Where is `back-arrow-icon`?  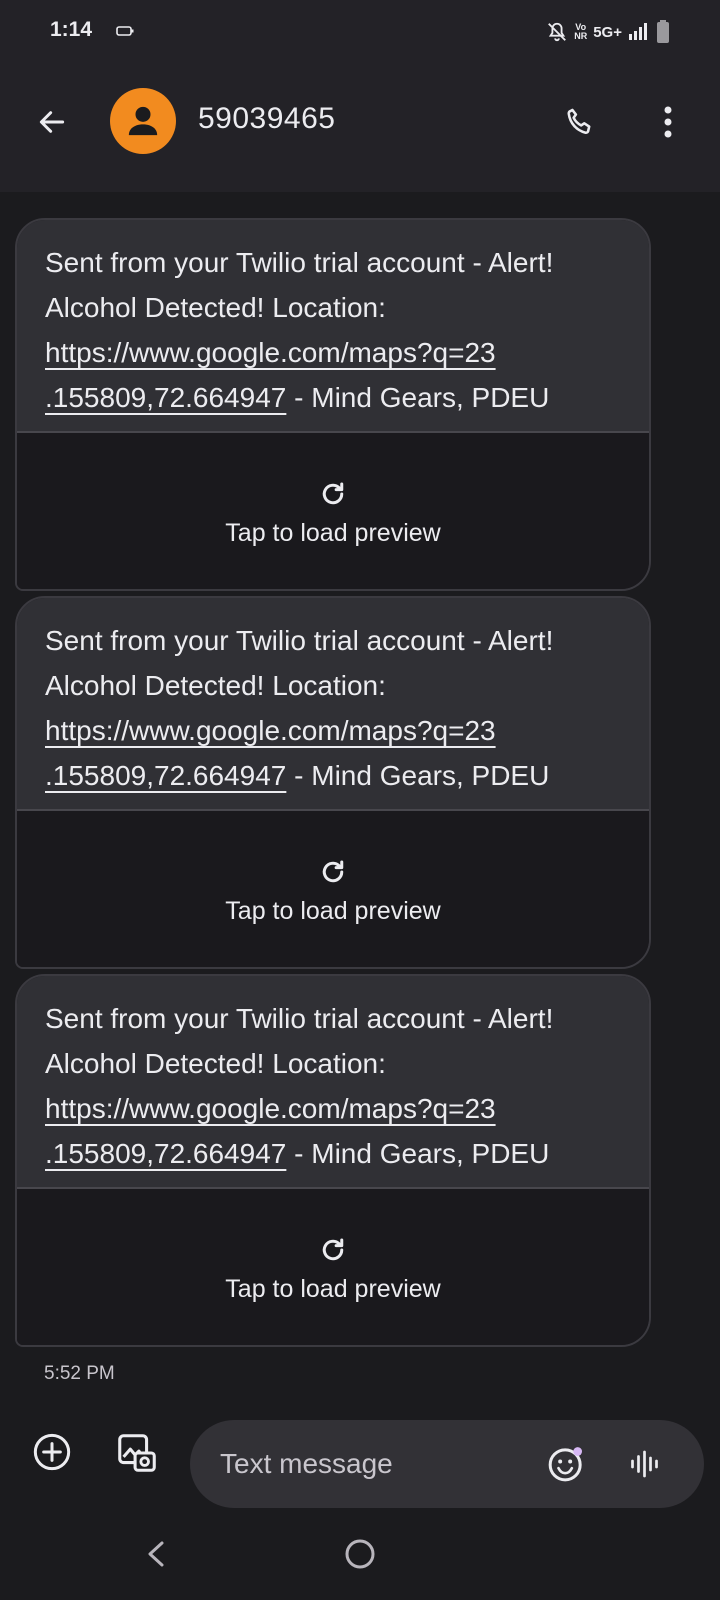
back-arrow-icon is located at coordinates (52, 122).